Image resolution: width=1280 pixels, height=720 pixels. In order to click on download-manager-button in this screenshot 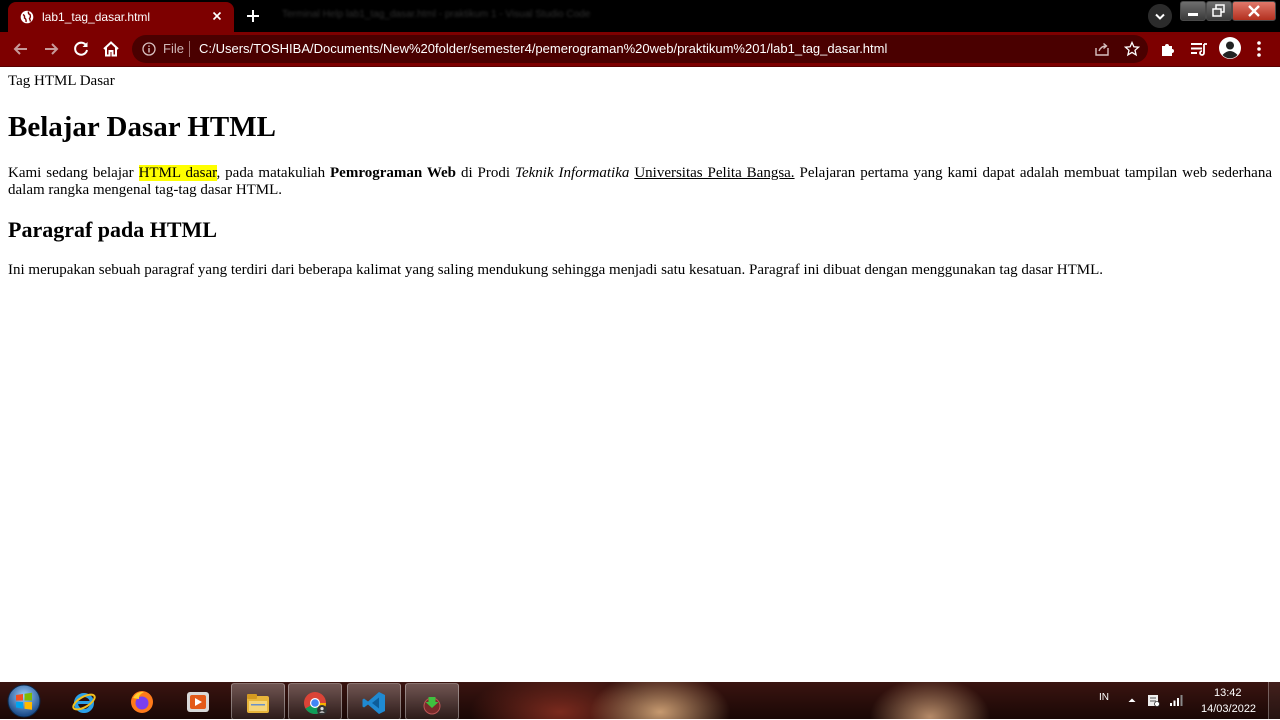, I will do `click(432, 701)`.